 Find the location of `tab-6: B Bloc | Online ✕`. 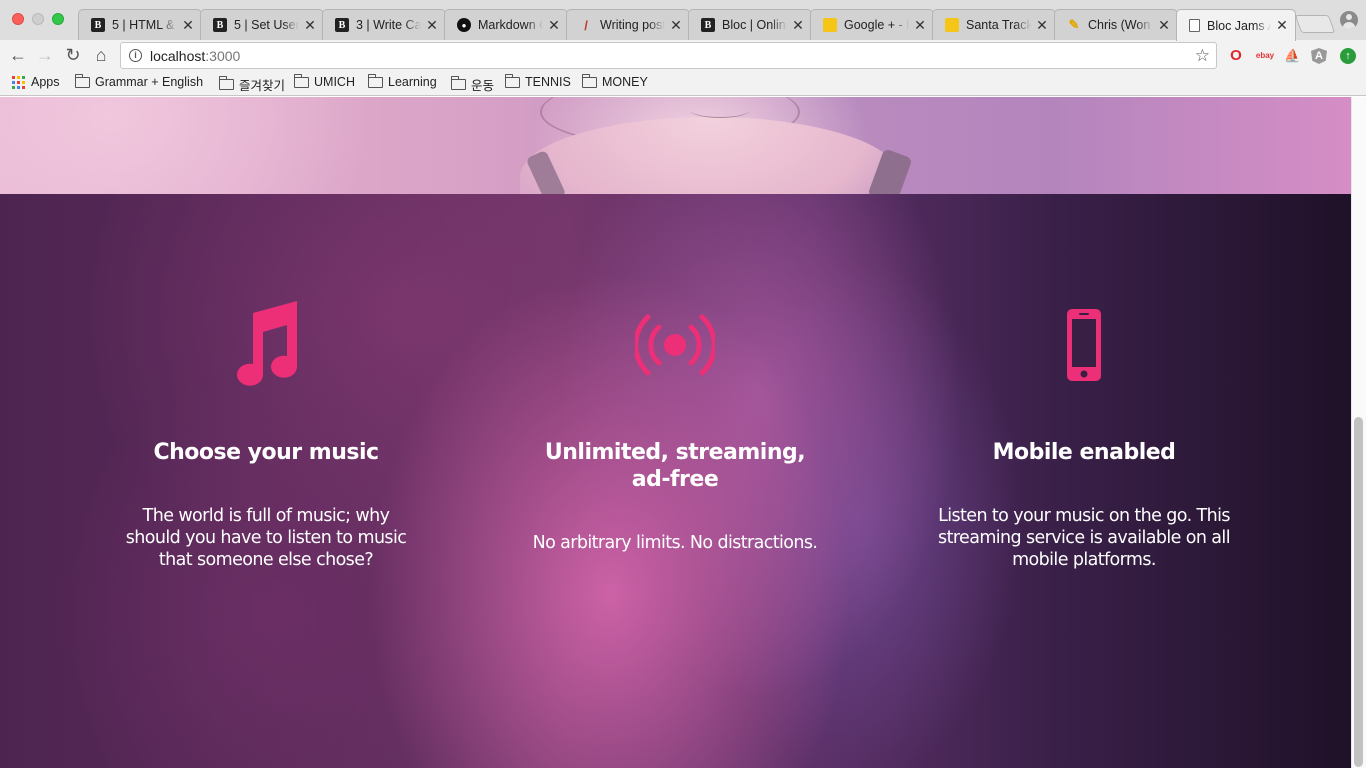

tab-6: B Bloc | Online ✕ is located at coordinates (750, 24).